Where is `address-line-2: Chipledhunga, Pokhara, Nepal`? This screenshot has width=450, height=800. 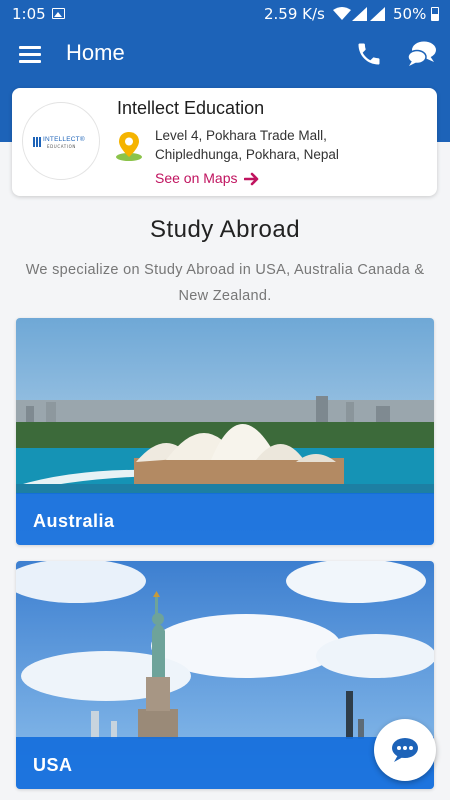 address-line-2: Chipledhunga, Pokhara, Nepal is located at coordinates (247, 154).